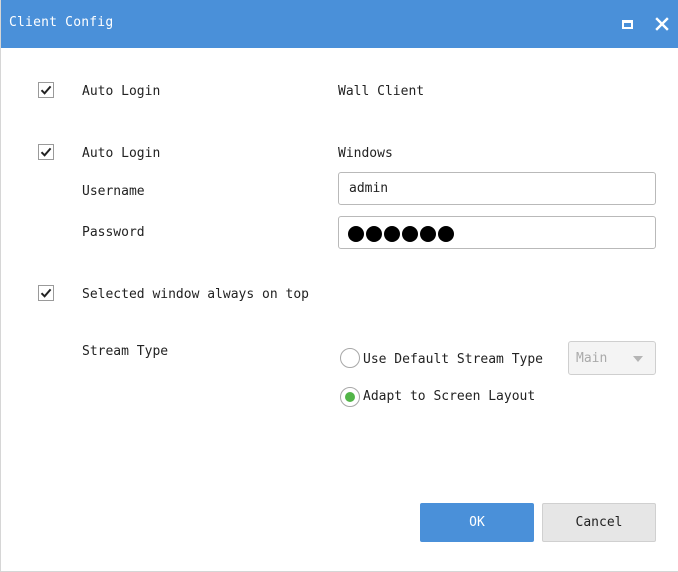 The width and height of the screenshot is (678, 572). What do you see at coordinates (350, 358) in the screenshot?
I see `use-default-stream-radio` at bounding box center [350, 358].